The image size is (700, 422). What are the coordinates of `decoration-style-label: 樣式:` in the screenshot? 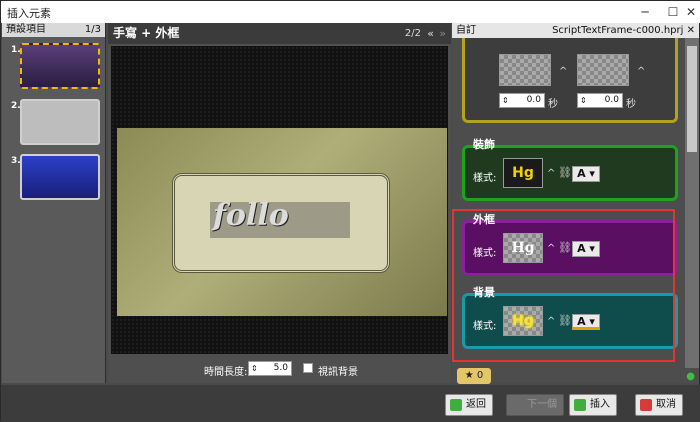 It's located at (485, 178).